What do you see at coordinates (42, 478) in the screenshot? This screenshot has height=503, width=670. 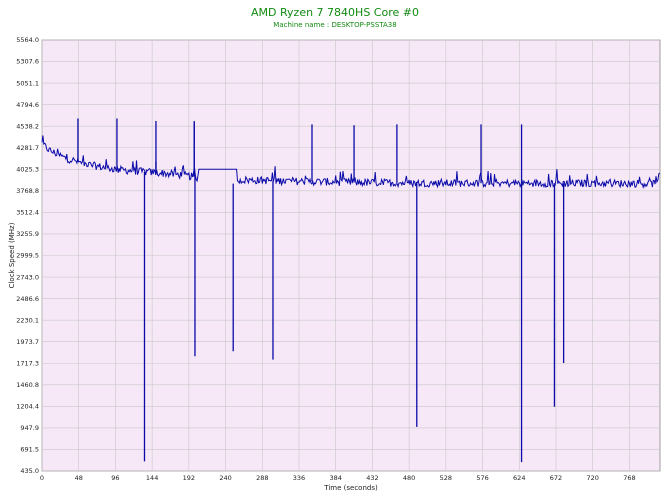 I see `x-tick-label: 0` at bounding box center [42, 478].